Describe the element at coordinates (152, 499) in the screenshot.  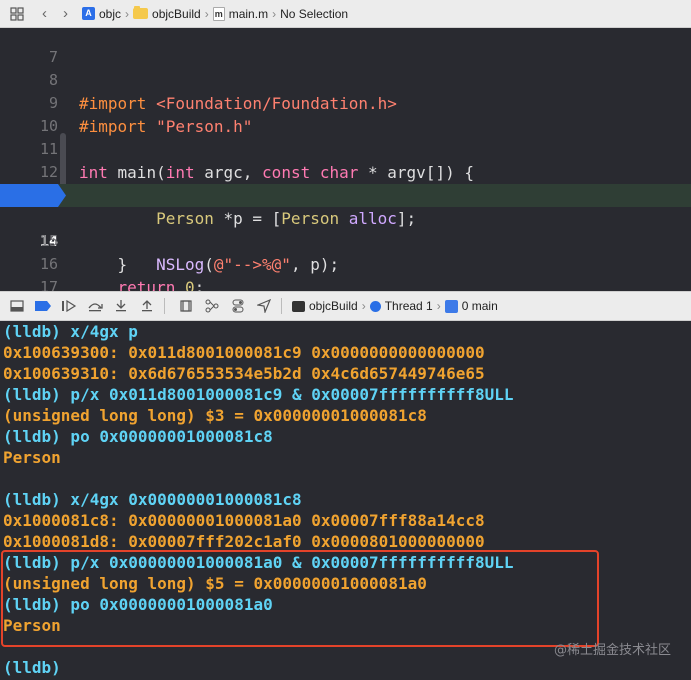
I see `console-line: (lldb) x/4gx 0x00000001000081c8` at that location.